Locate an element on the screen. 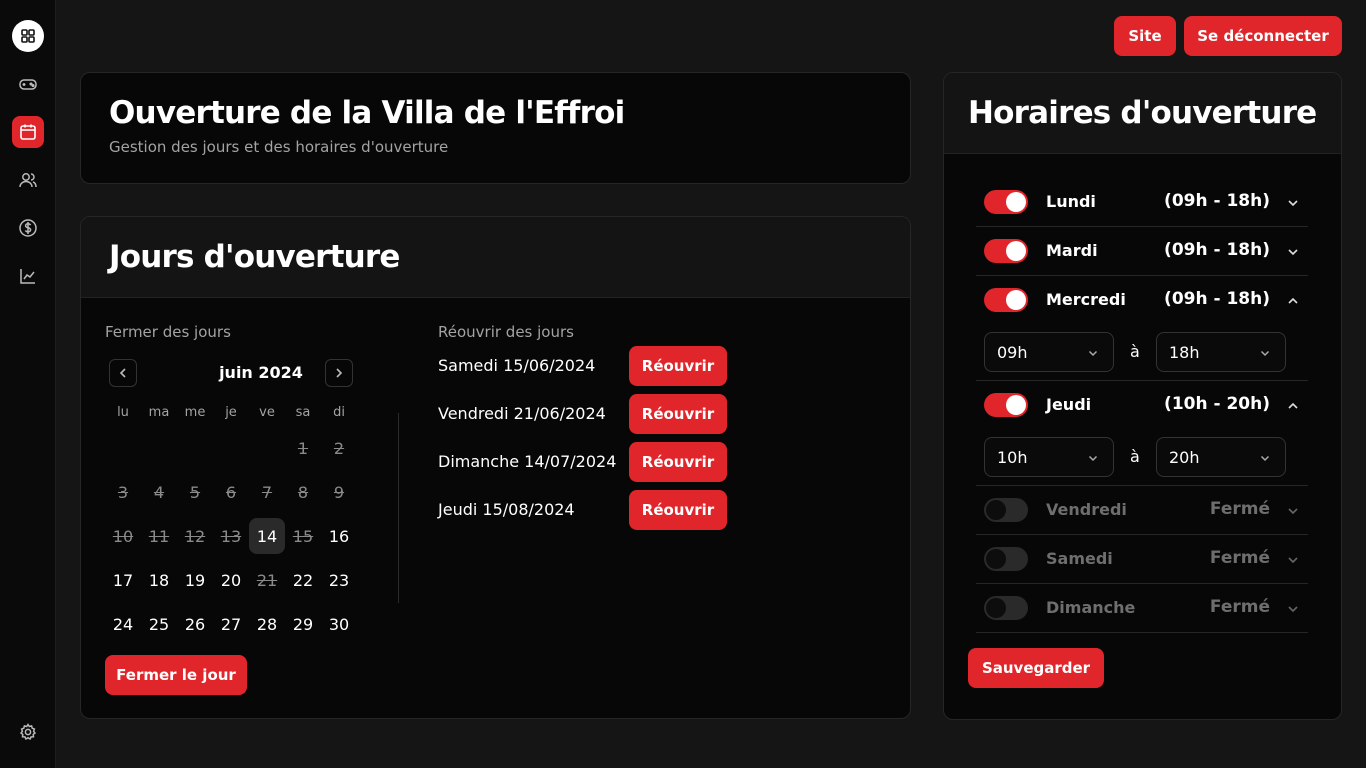 The width and height of the screenshot is (1366, 768). calendar-day: 19 is located at coordinates (195, 580).